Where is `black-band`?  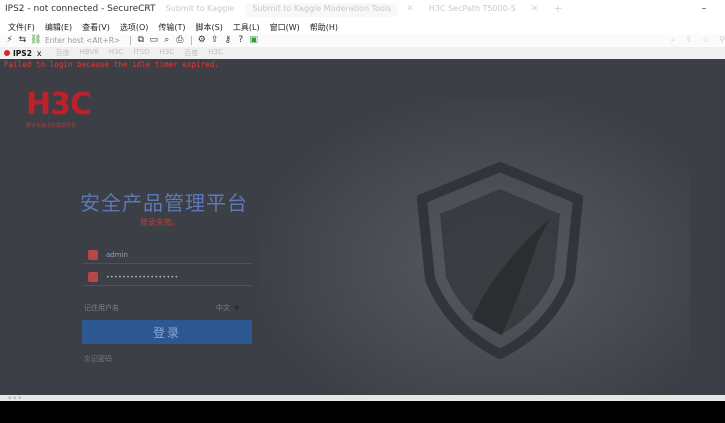
black-band is located at coordinates (362, 412).